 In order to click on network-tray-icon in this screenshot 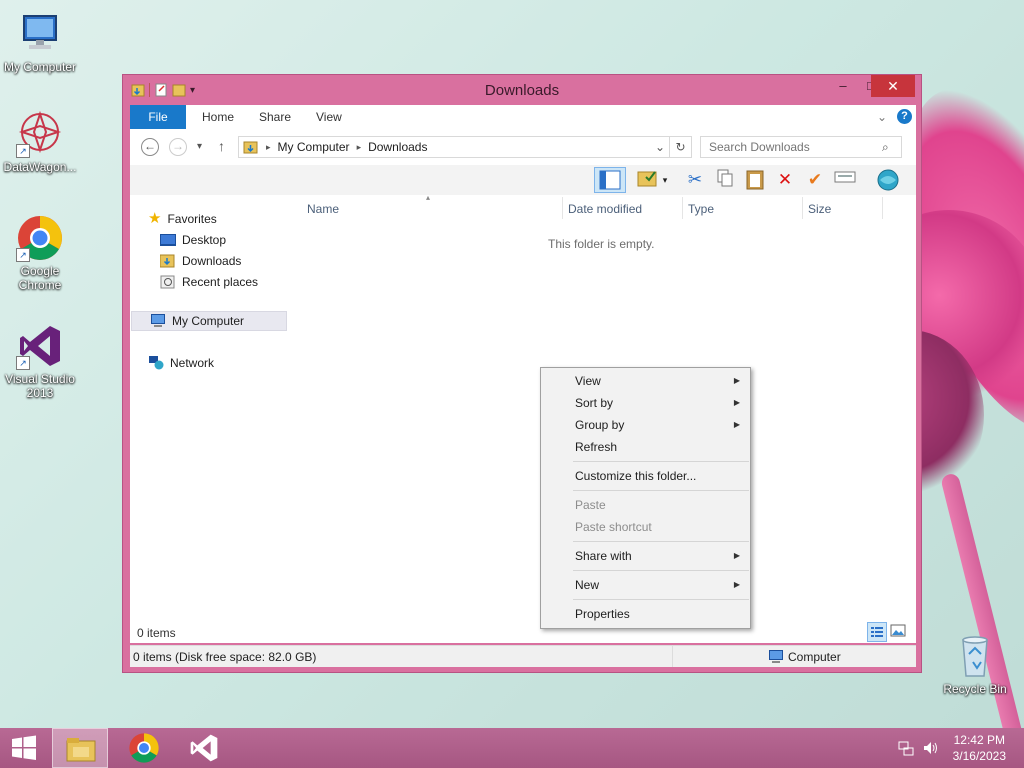, I will do `click(906, 748)`.